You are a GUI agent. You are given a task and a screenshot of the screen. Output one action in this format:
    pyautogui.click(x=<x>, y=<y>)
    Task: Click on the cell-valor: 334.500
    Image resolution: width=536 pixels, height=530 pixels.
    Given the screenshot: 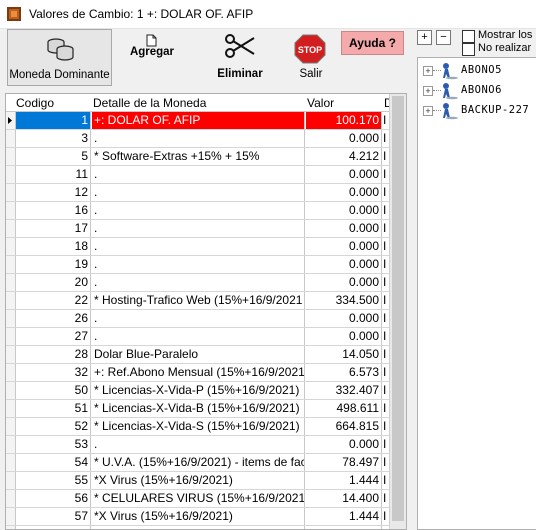 What is the action you would take?
    pyautogui.click(x=344, y=300)
    